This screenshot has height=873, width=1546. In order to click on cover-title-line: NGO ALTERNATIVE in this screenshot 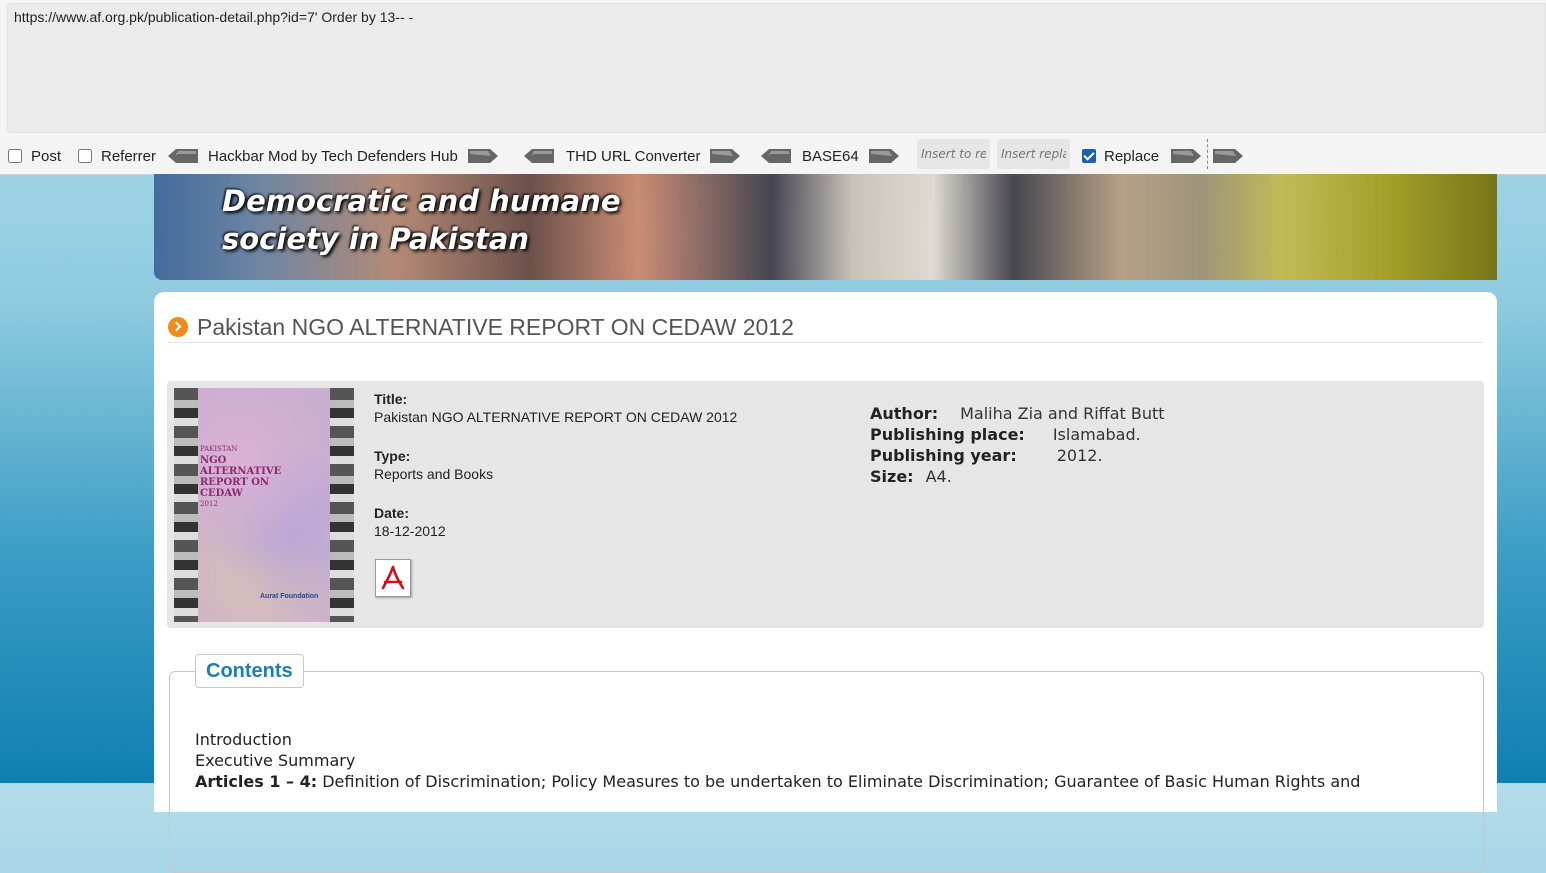, I will do `click(241, 466)`.